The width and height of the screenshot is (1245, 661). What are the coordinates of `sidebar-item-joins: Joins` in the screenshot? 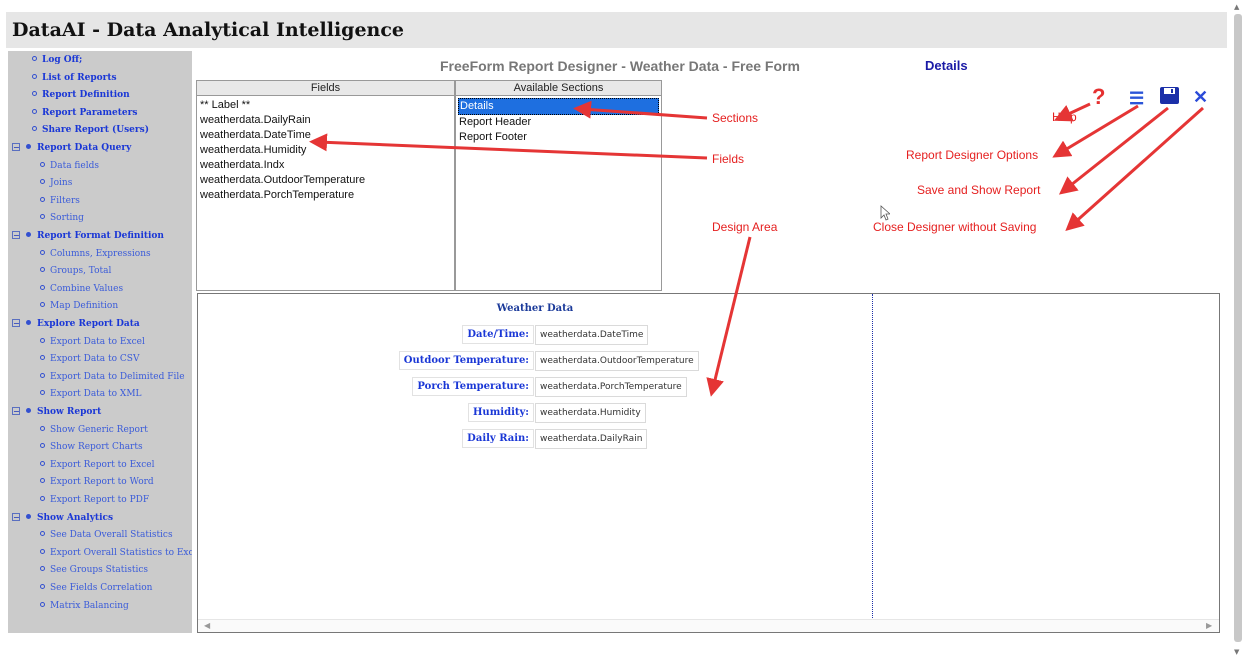 It's located at (56, 183).